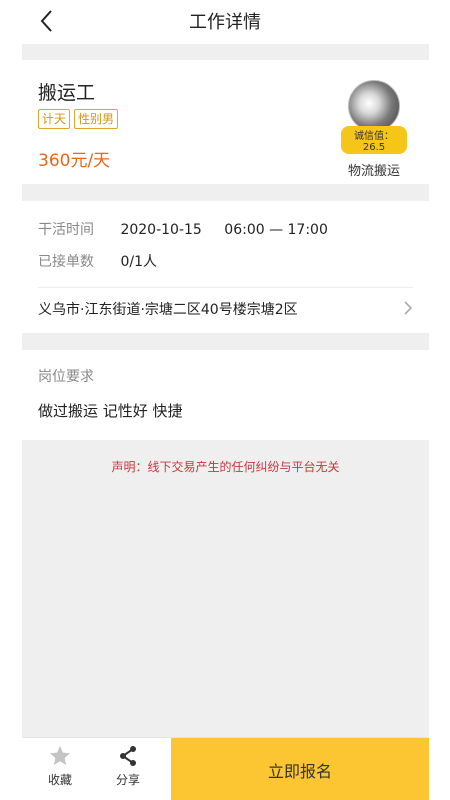 The height and width of the screenshot is (800, 450). Describe the element at coordinates (96, 119) in the screenshot. I see `tag-gender: 性别男` at that location.